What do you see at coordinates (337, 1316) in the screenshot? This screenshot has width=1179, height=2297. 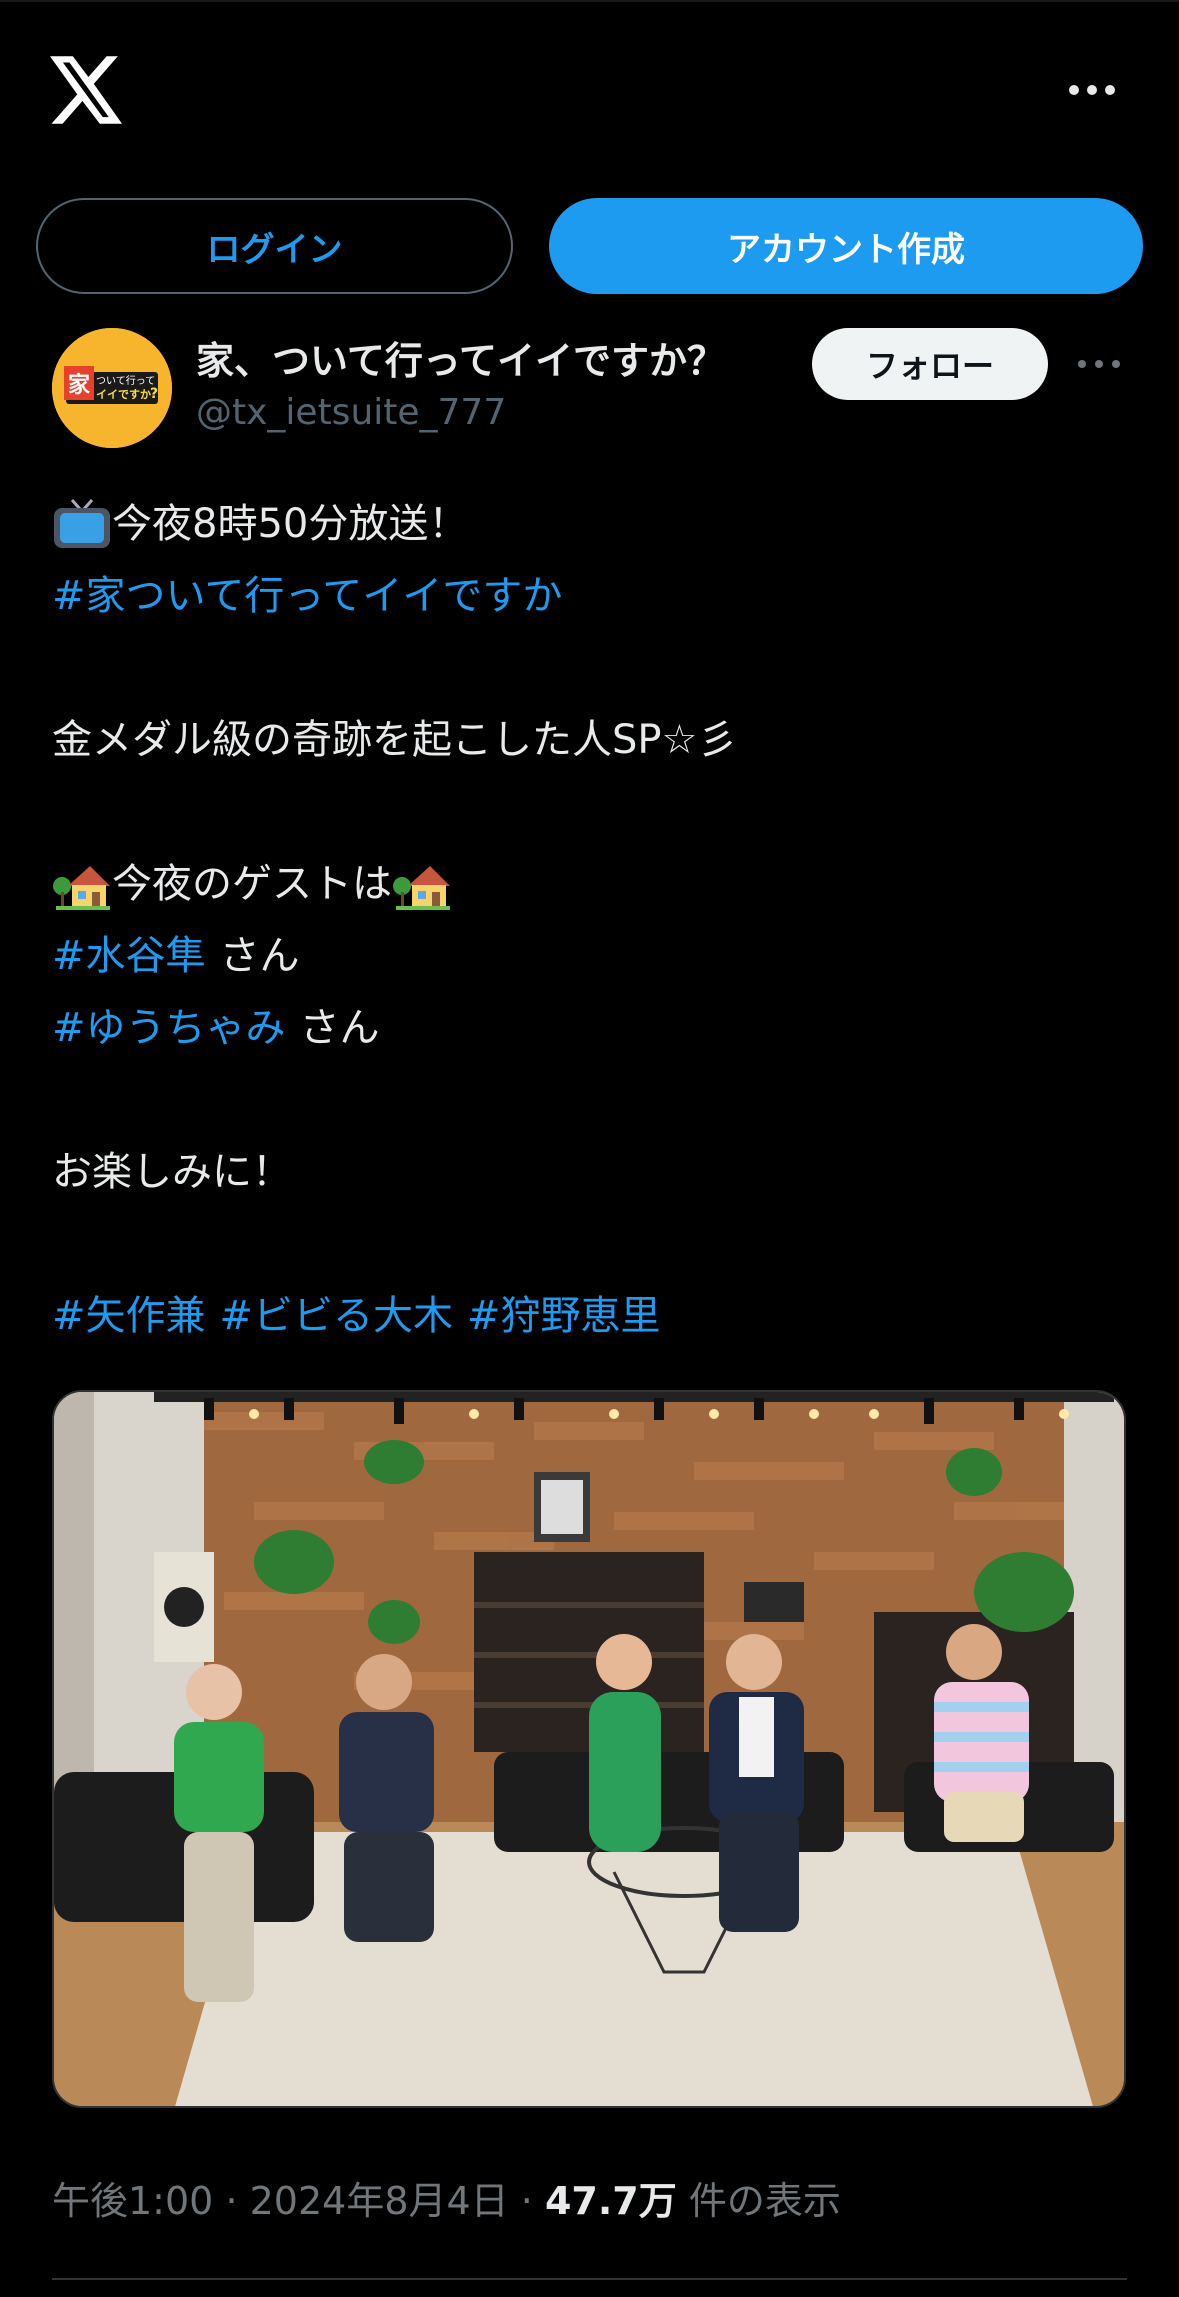 I see `hashtag-link: #ビビる大木` at bounding box center [337, 1316].